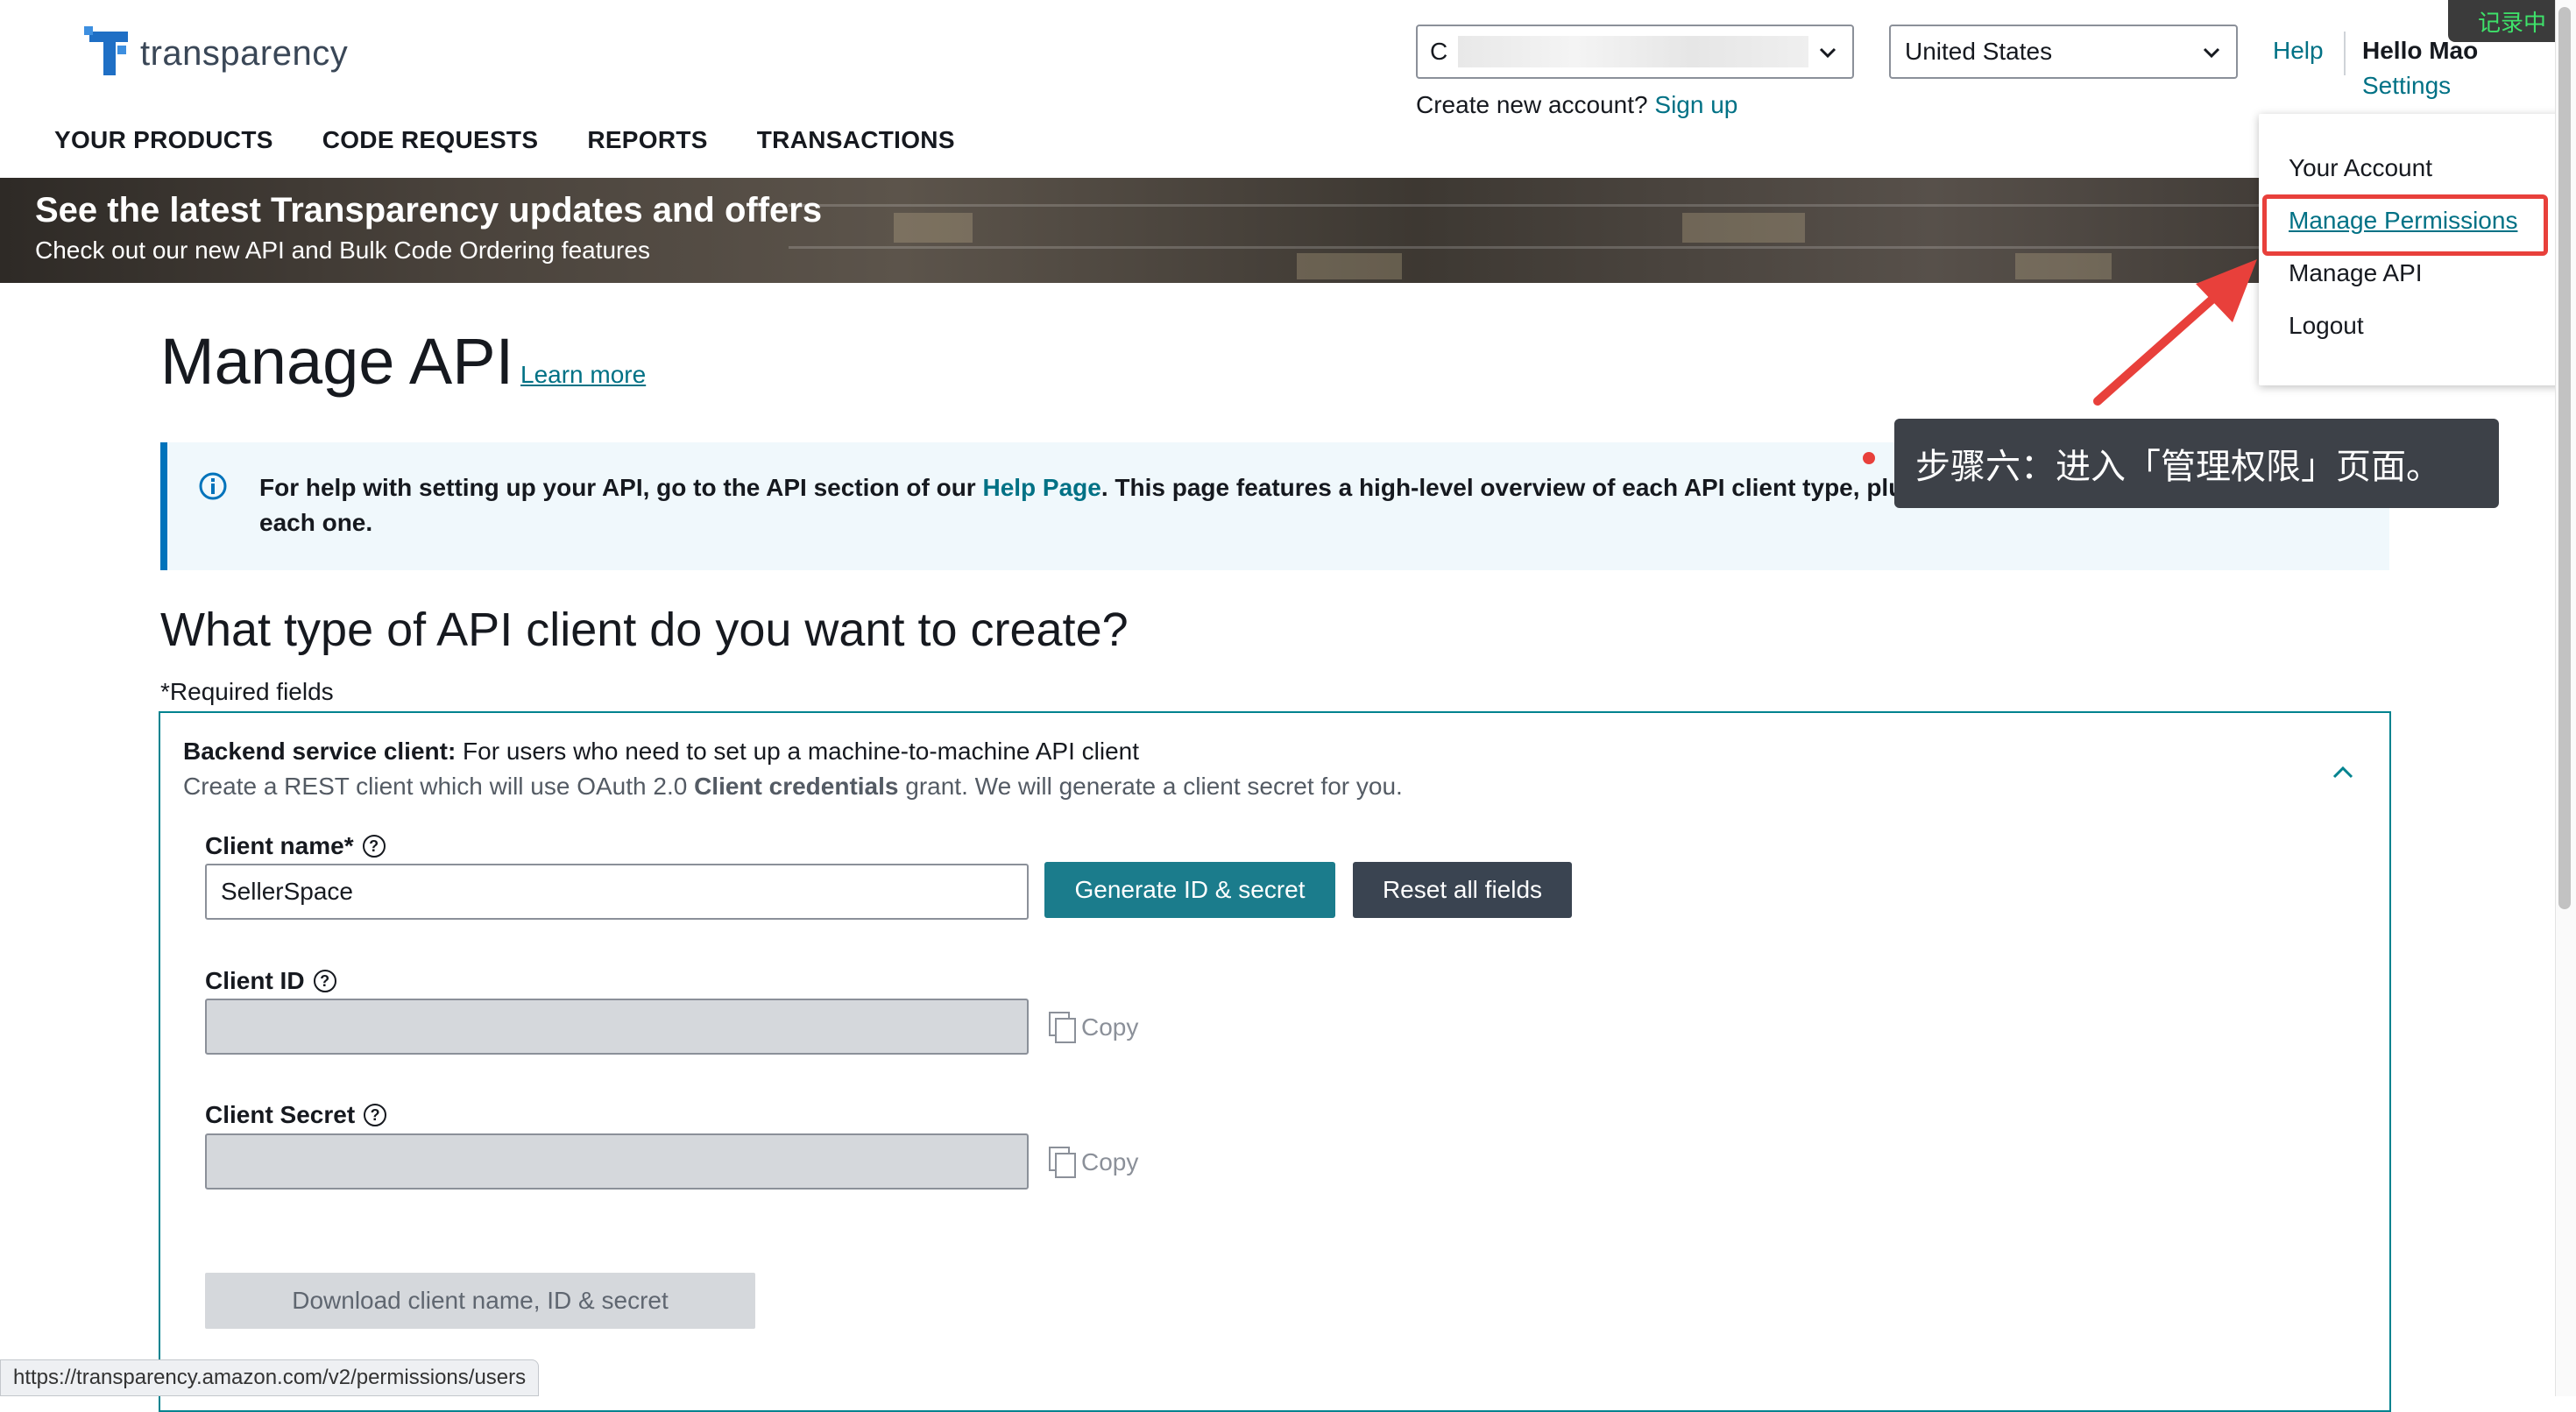  I want to click on create-account-row: Create new account? Sign up, so click(1576, 105).